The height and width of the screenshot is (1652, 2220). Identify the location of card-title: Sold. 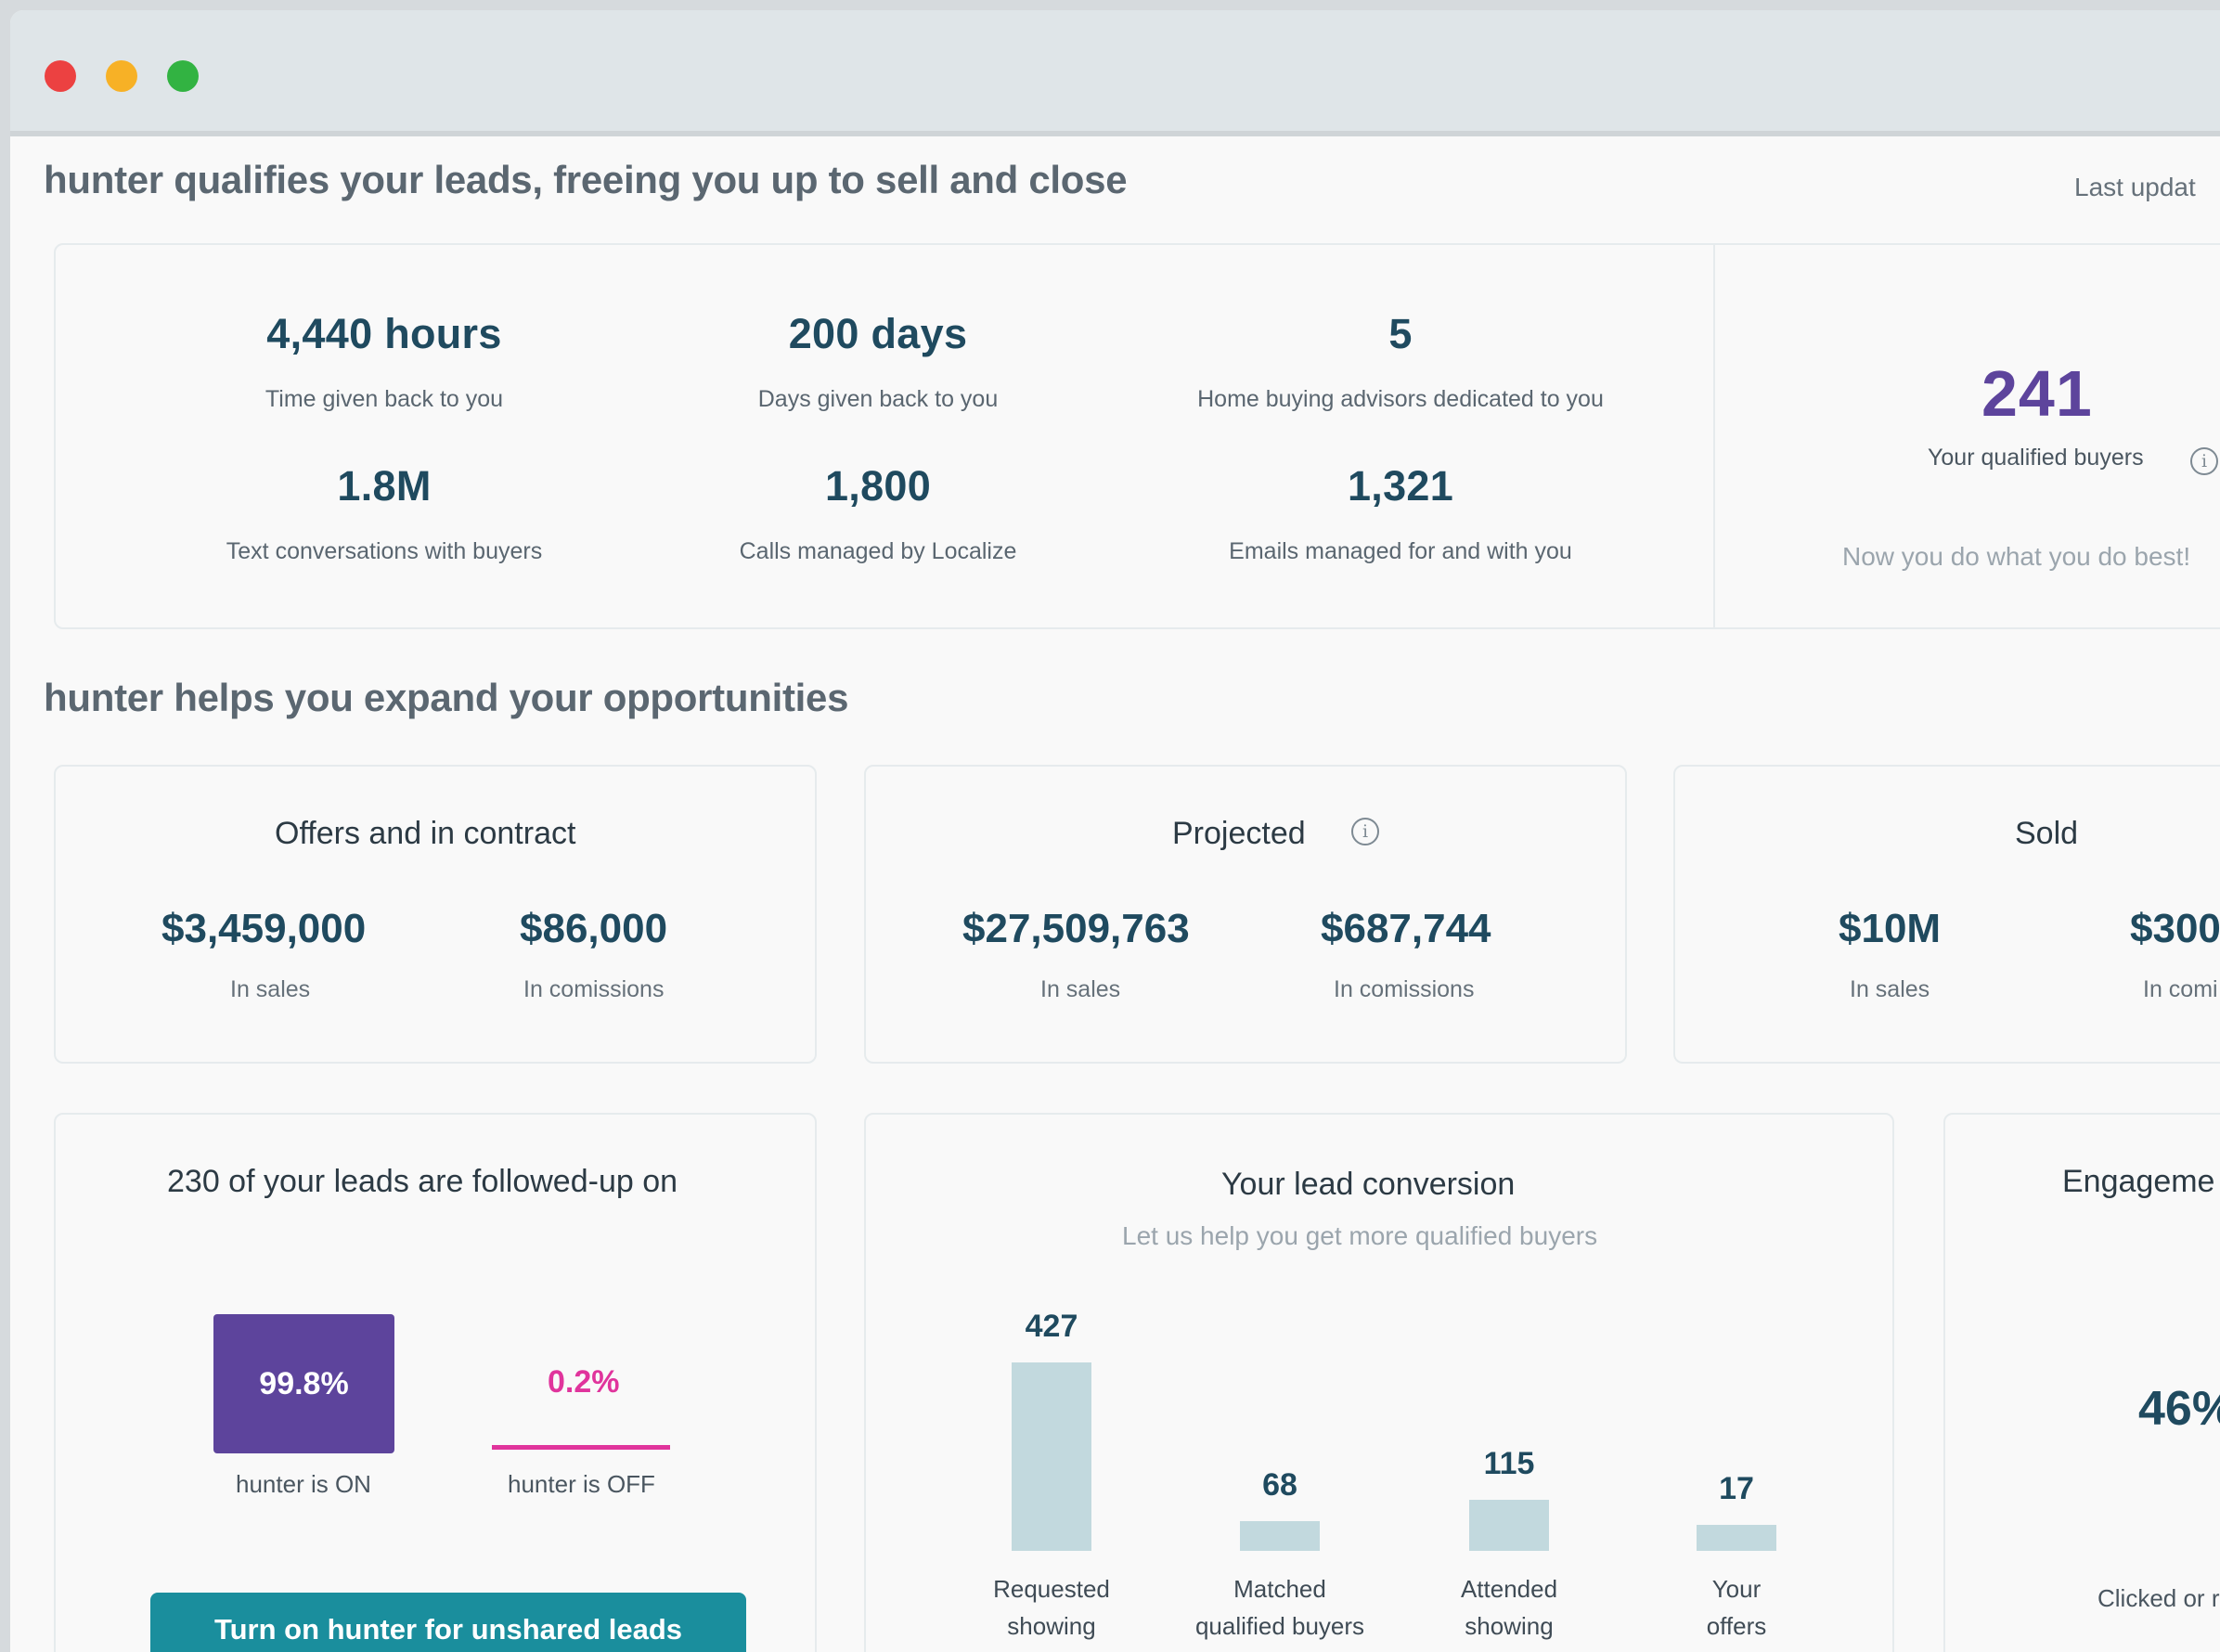
(2047, 833).